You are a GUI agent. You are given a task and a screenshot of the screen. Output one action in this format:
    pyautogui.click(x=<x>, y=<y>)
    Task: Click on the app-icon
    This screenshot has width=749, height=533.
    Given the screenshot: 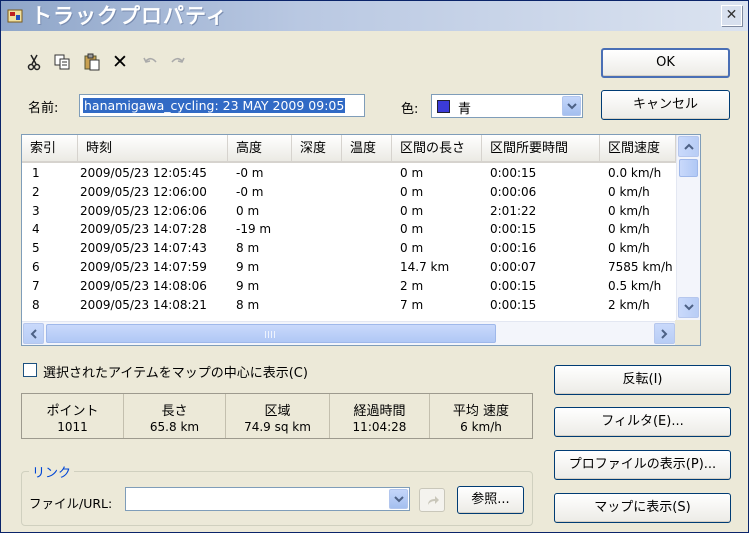 What is the action you would take?
    pyautogui.click(x=15, y=16)
    